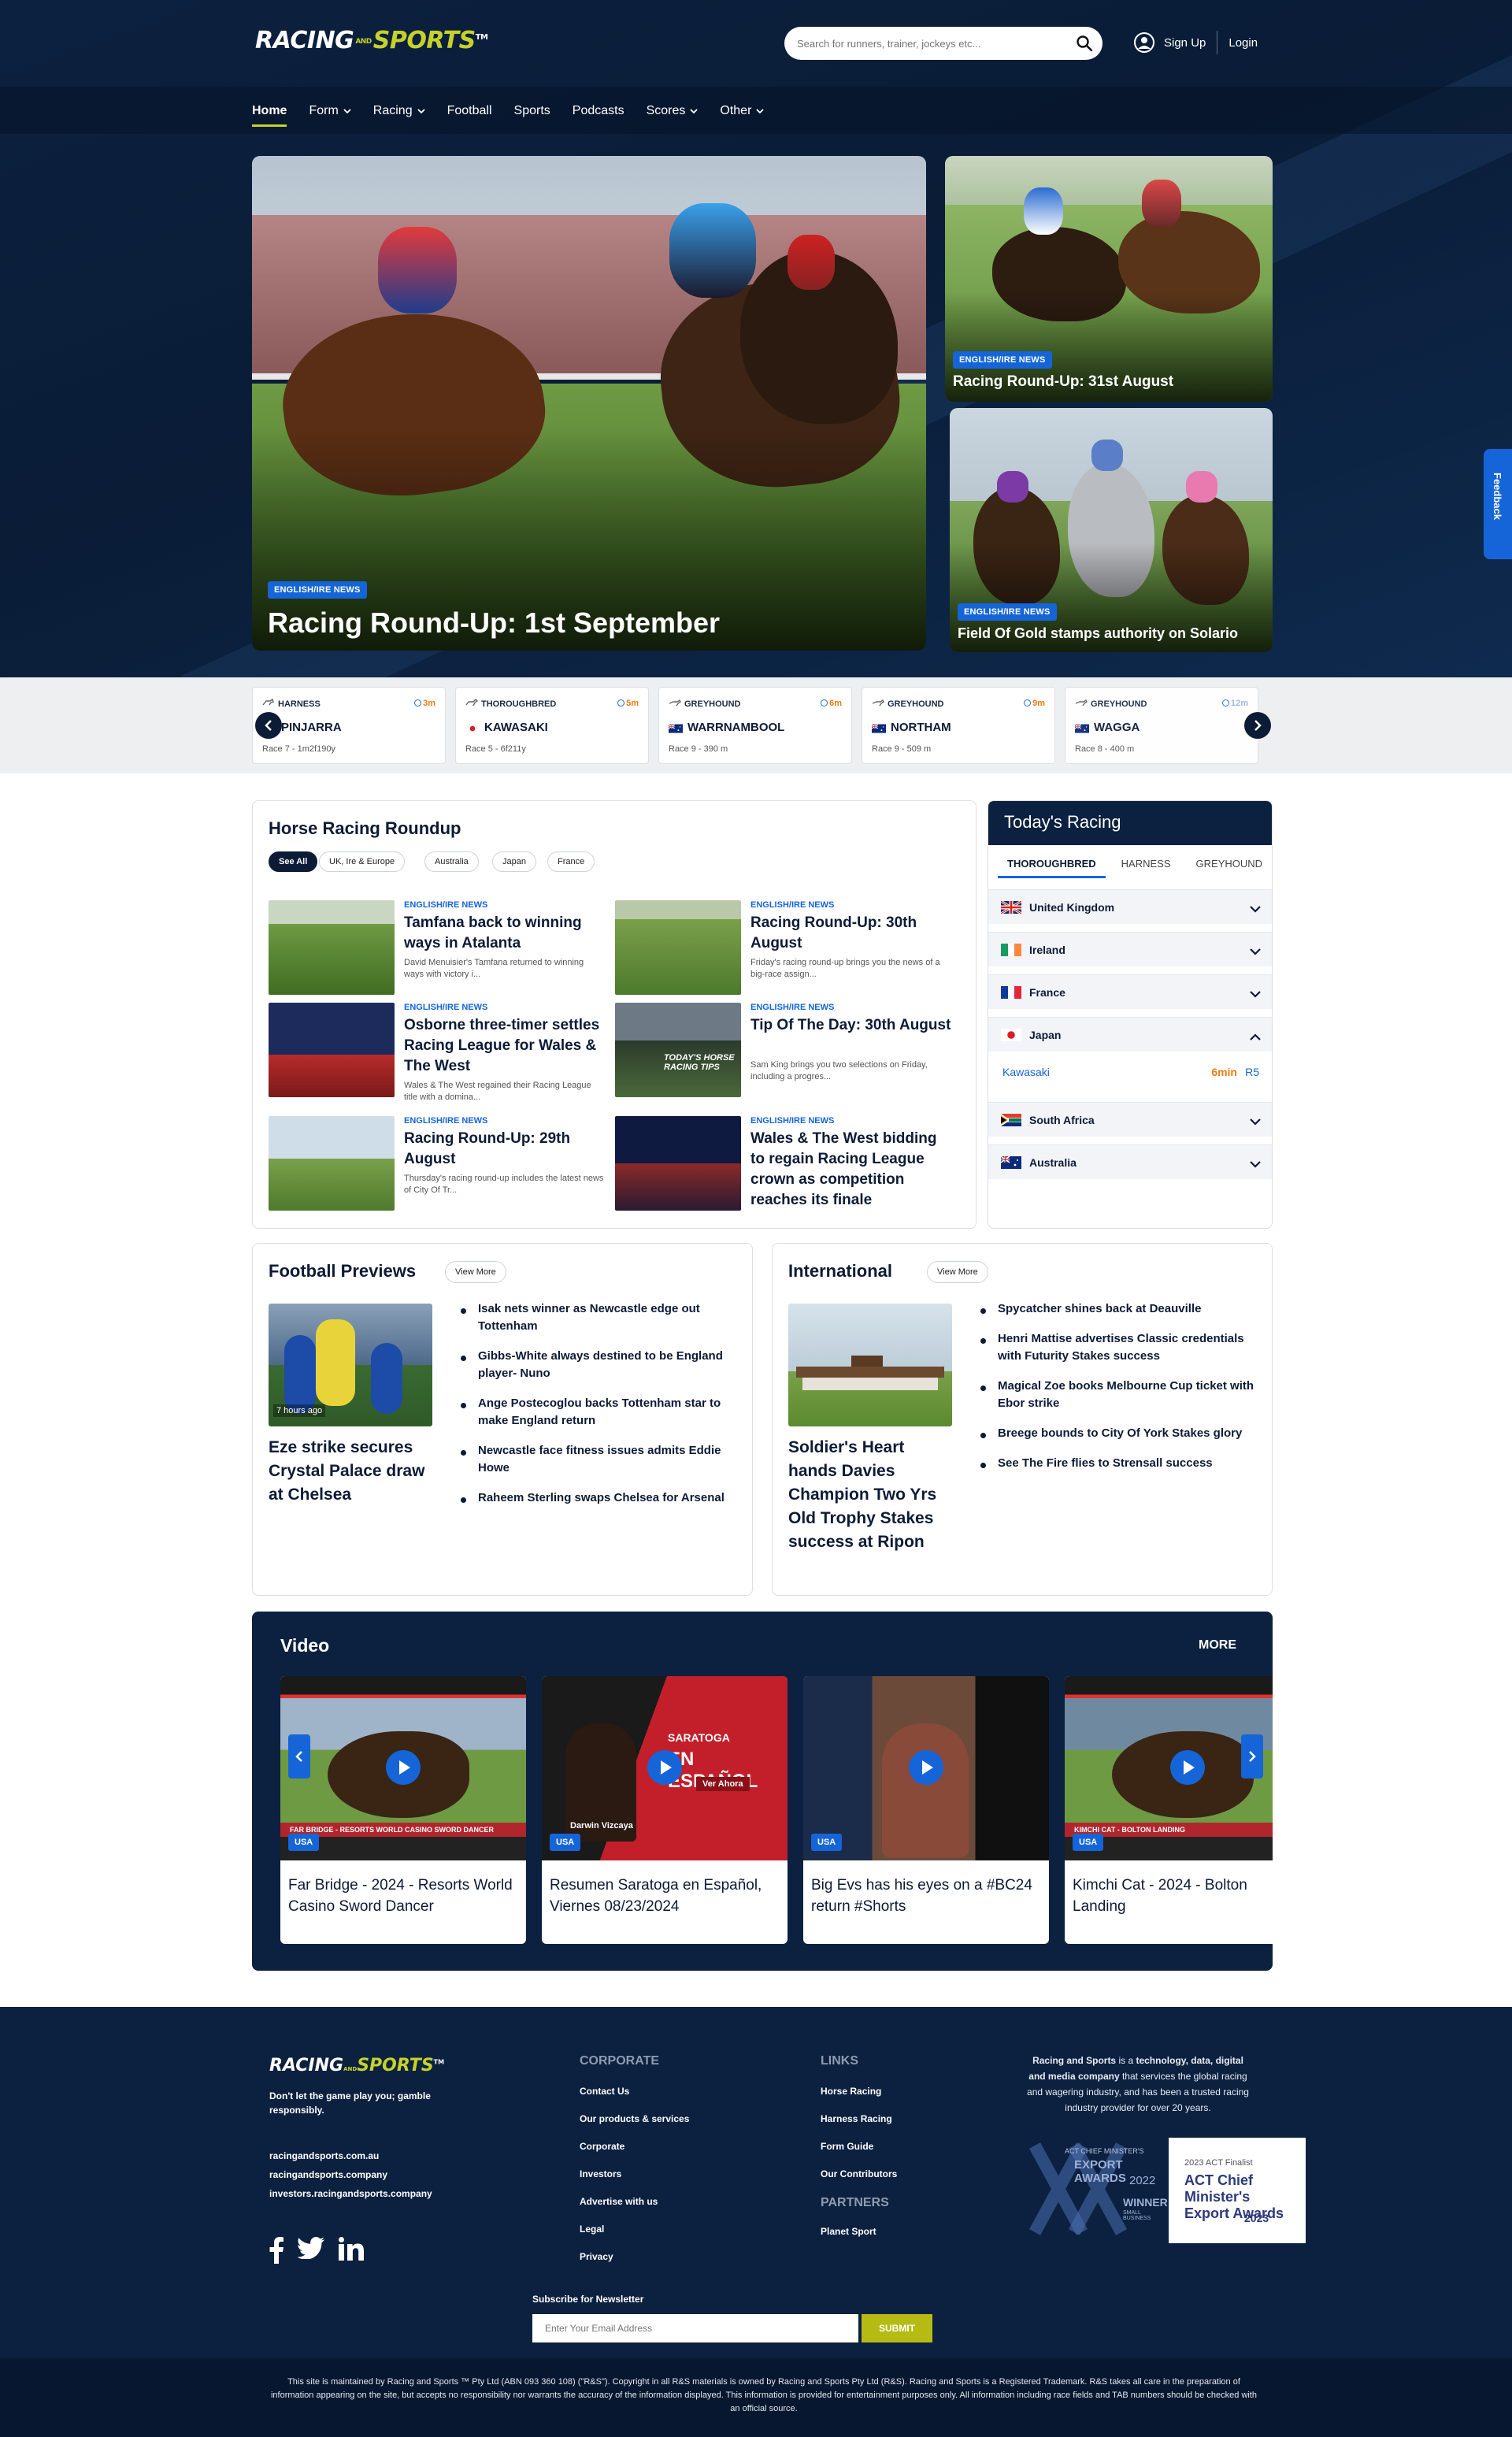  I want to click on video-prev-button, so click(299, 1756).